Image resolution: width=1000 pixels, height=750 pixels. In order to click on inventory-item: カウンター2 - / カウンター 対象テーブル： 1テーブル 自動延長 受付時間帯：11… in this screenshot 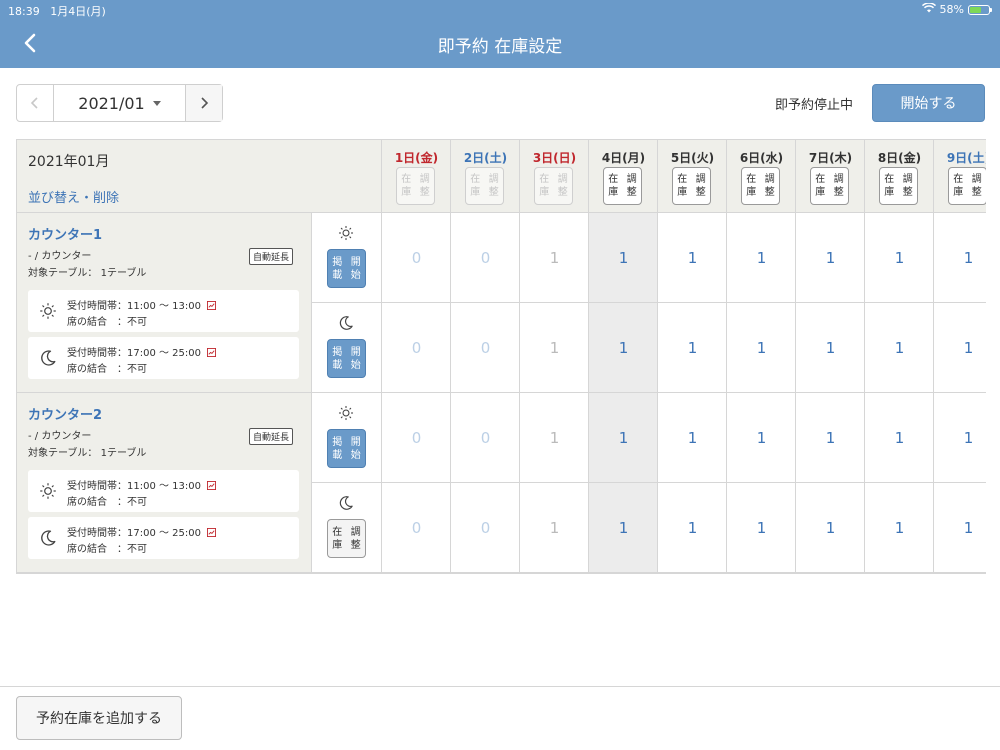, I will do `click(164, 483)`.